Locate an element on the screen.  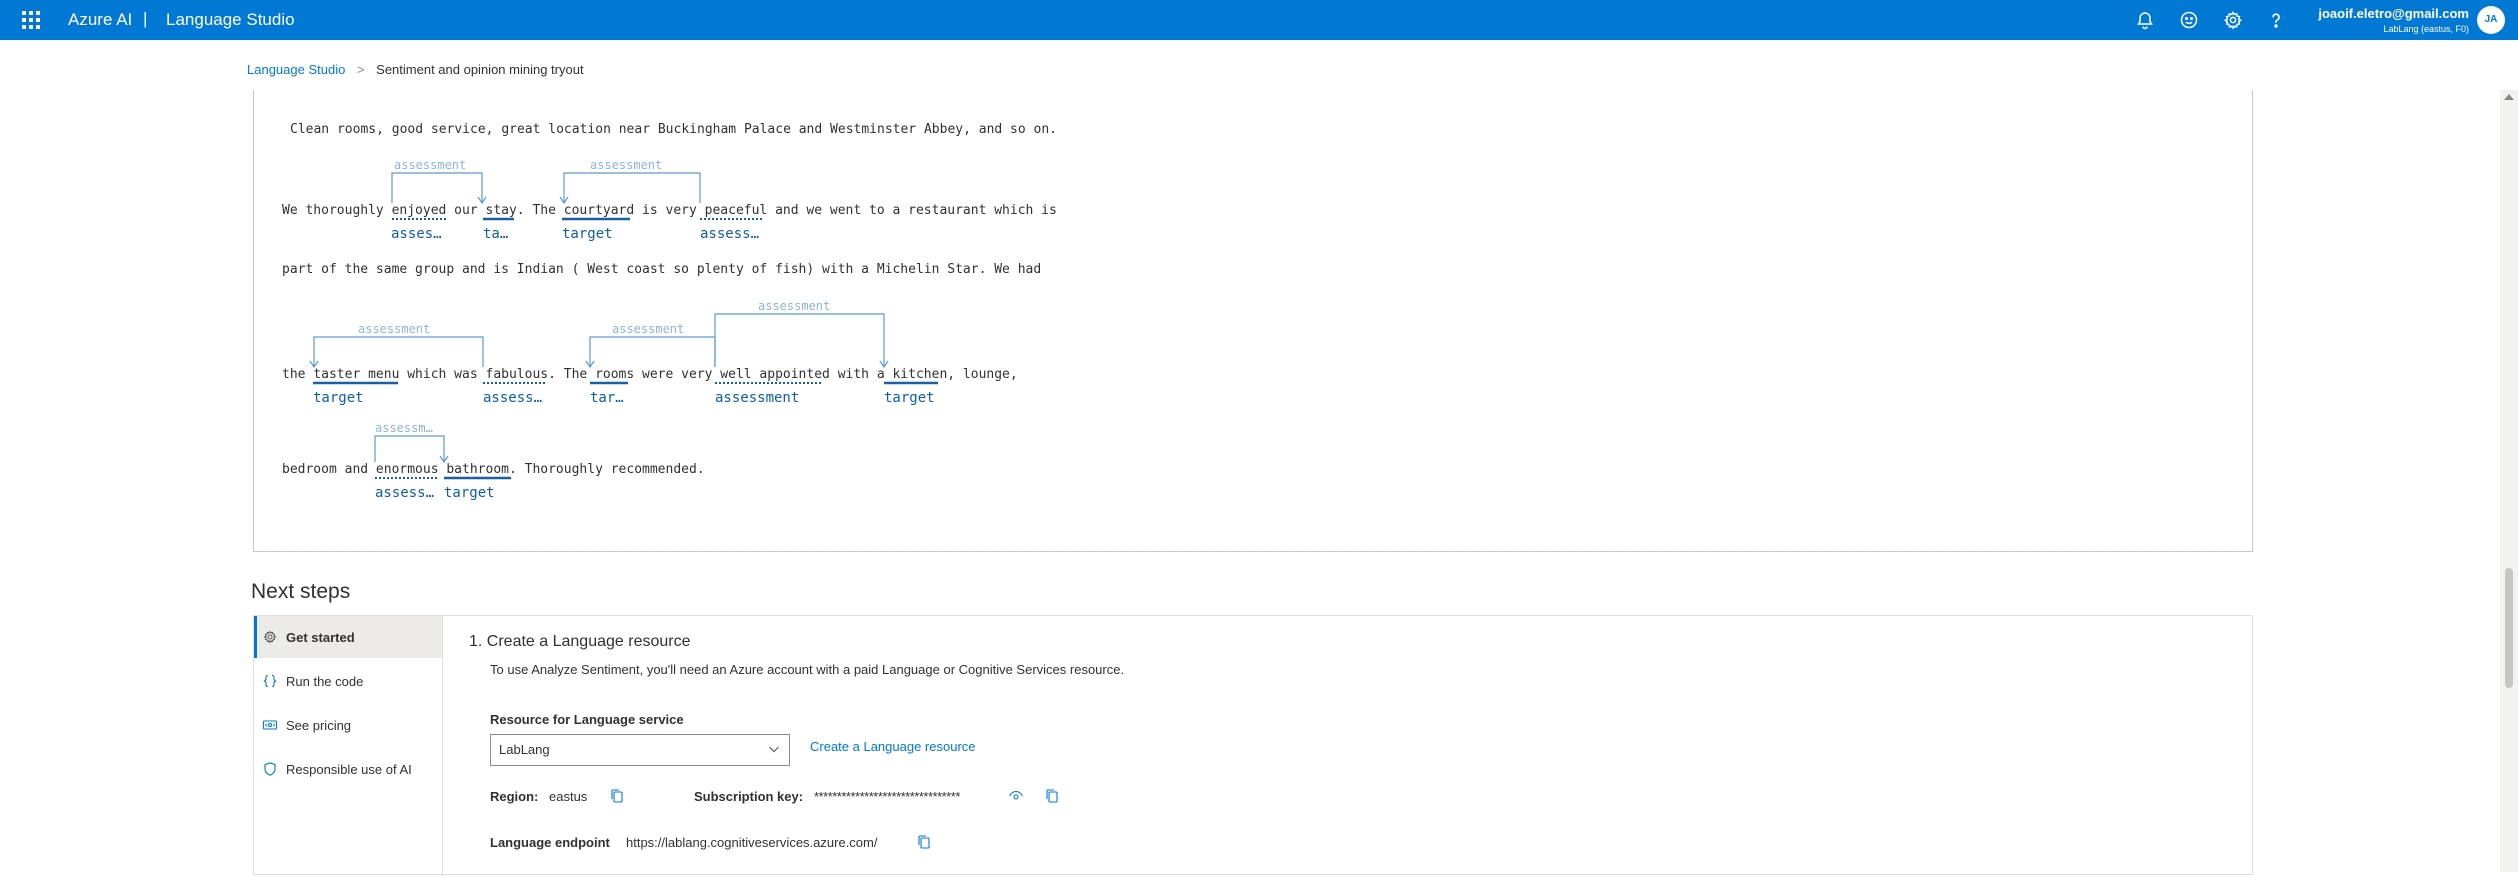
resource-label: Resource for Language service is located at coordinates (587, 719).